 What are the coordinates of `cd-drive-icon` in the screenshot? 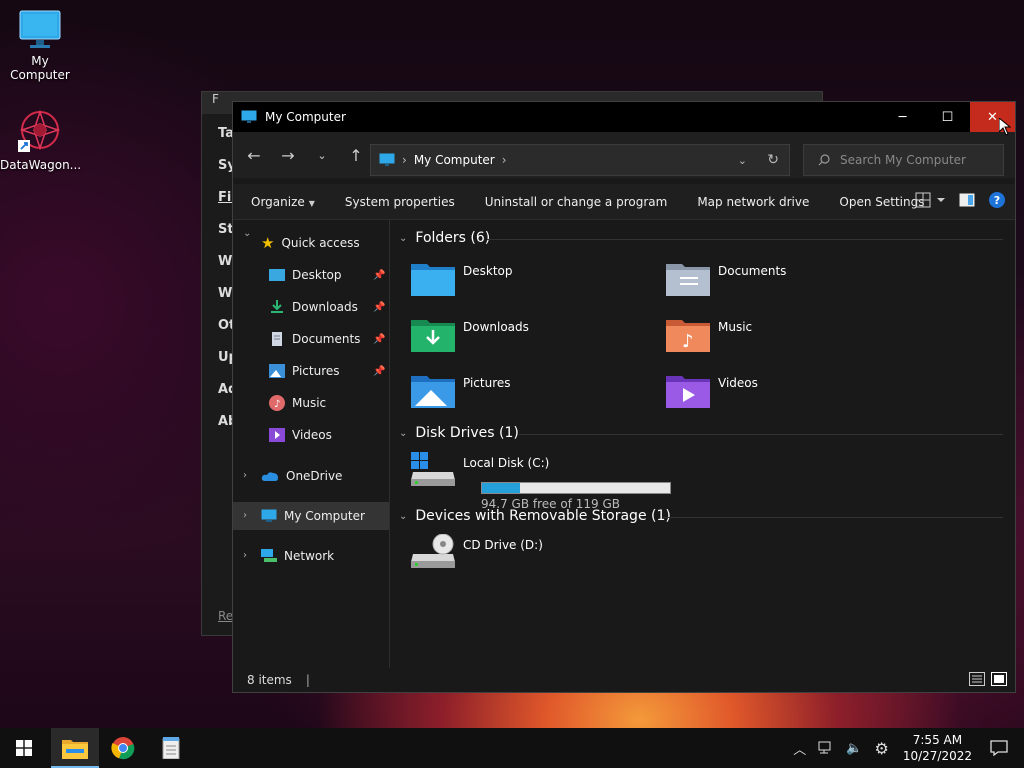 It's located at (433, 551).